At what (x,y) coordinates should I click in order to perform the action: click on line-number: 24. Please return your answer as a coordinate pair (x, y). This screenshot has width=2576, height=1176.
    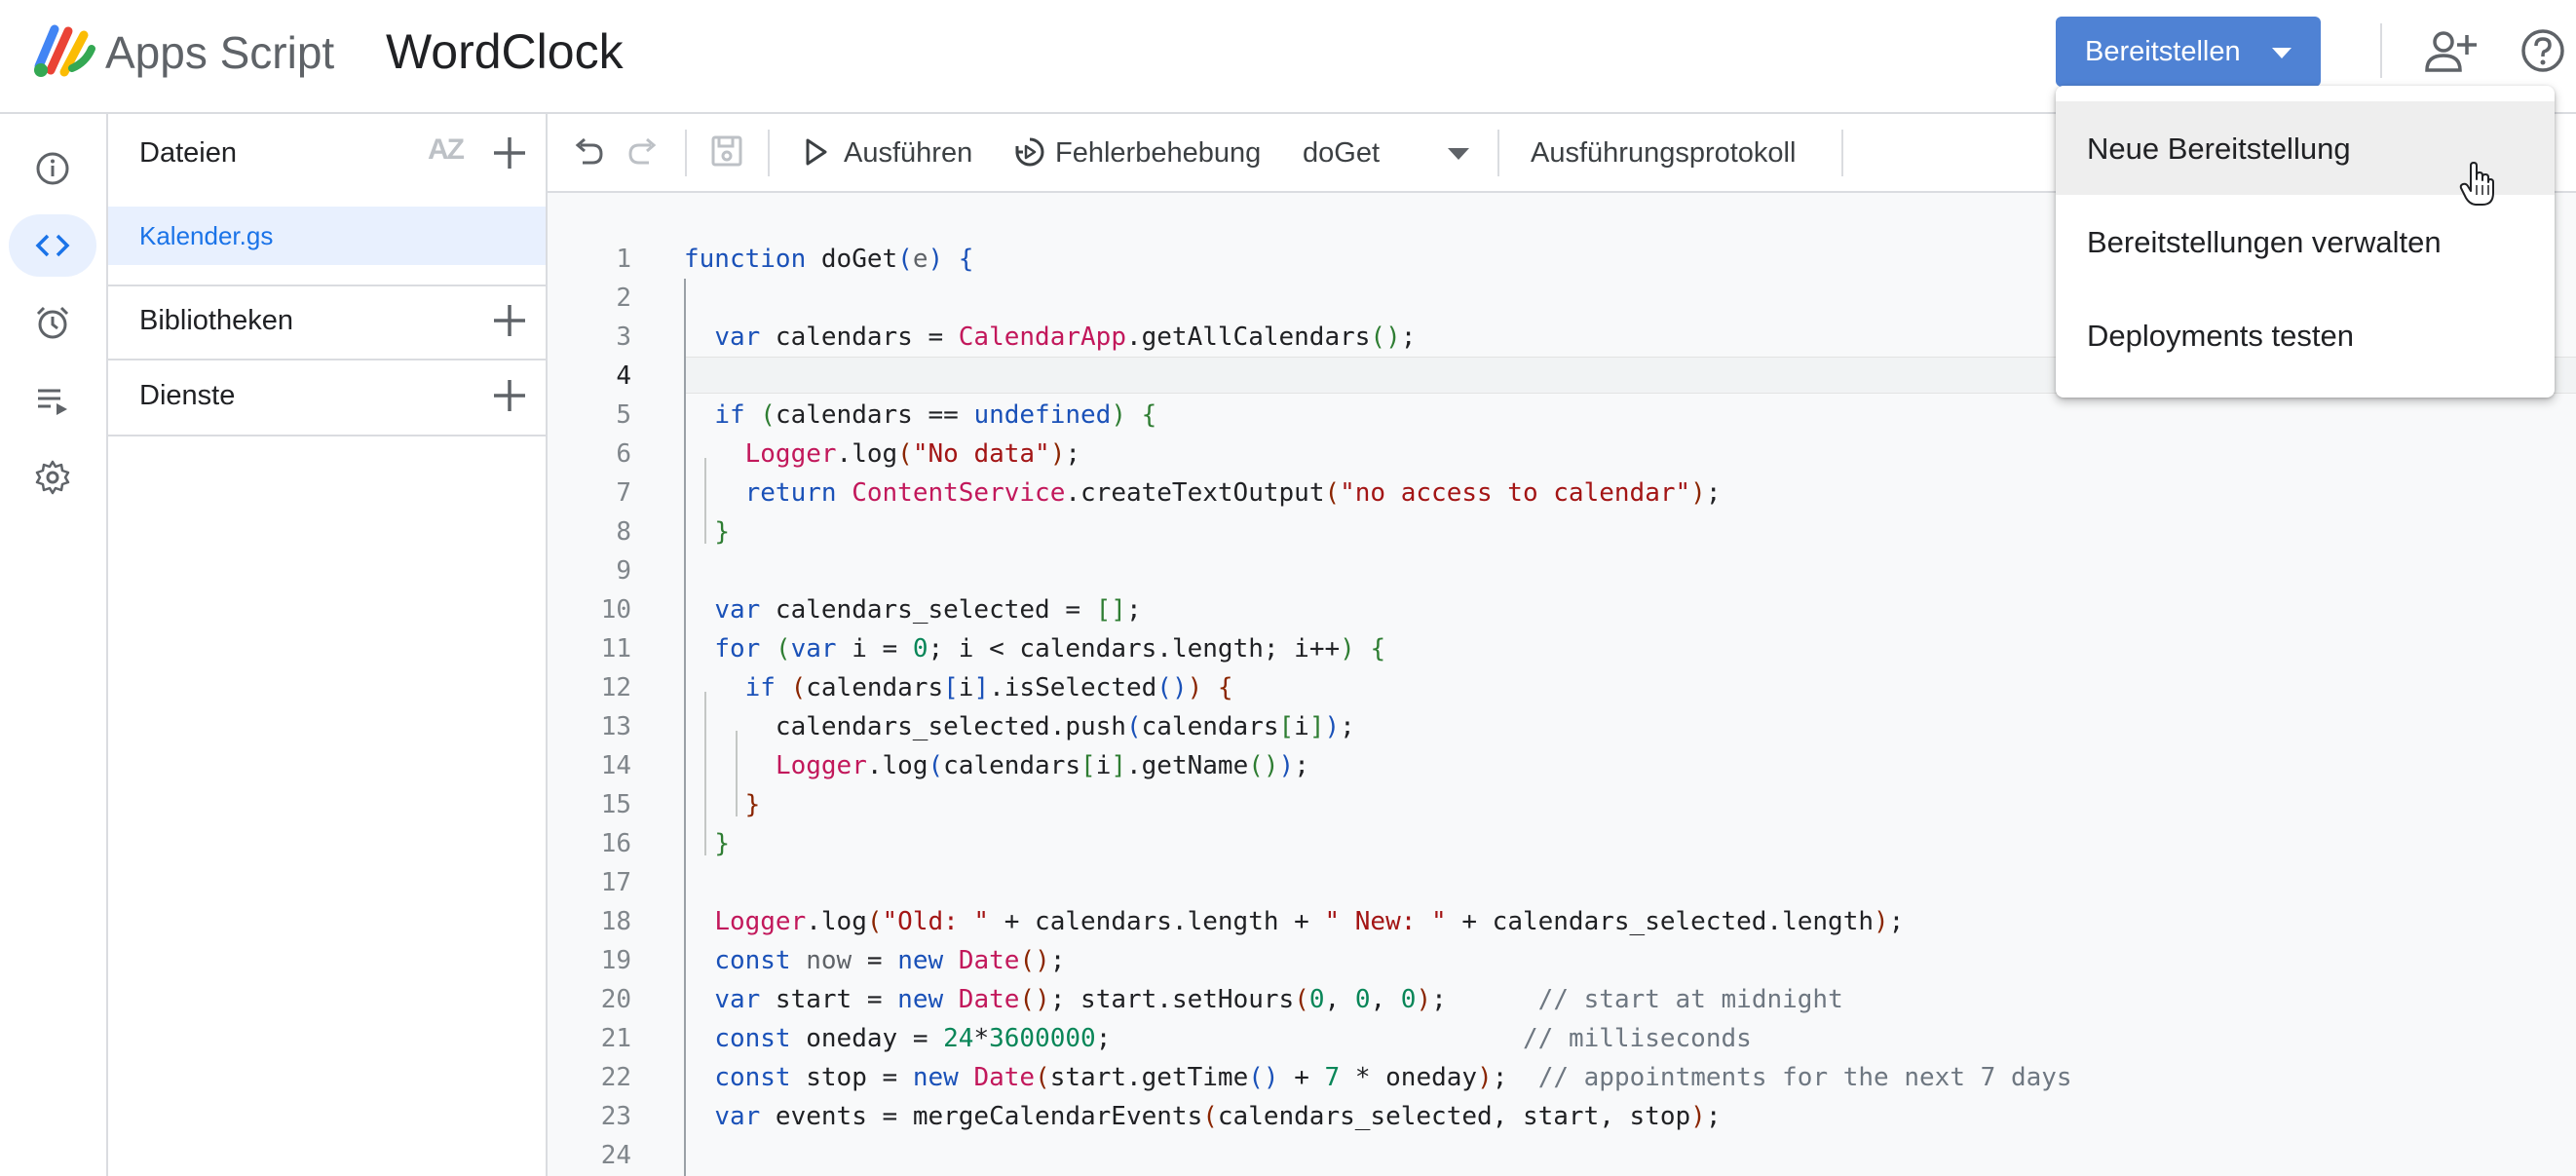
    Looking at the image, I should click on (615, 1155).